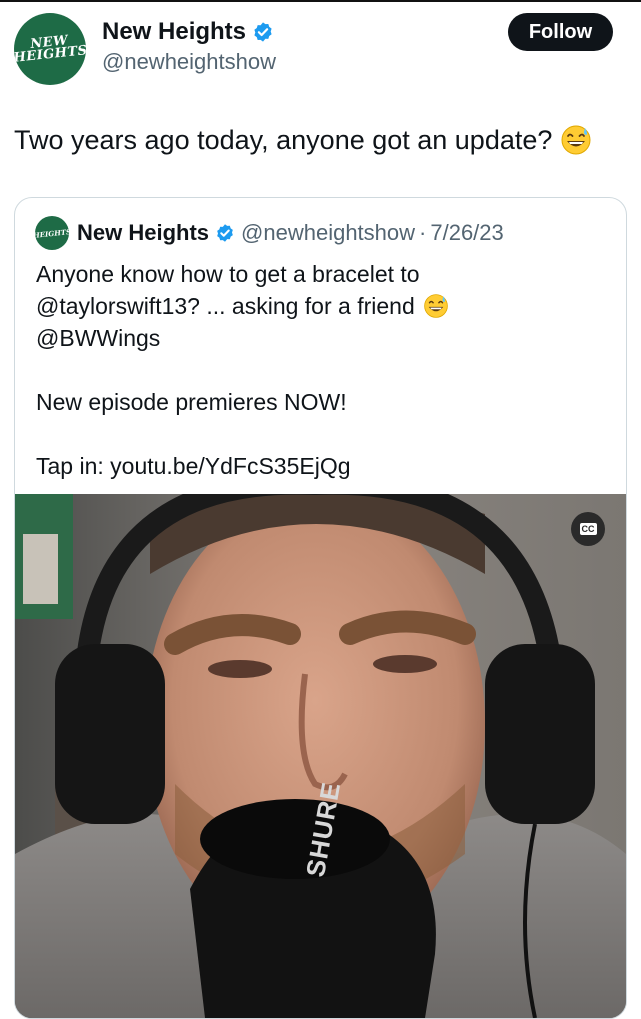 Image resolution: width=641 pixels, height=1019 pixels. I want to click on quoted-line-link: Tap in: youtu.be/YdFcS35EjQg, so click(193, 466).